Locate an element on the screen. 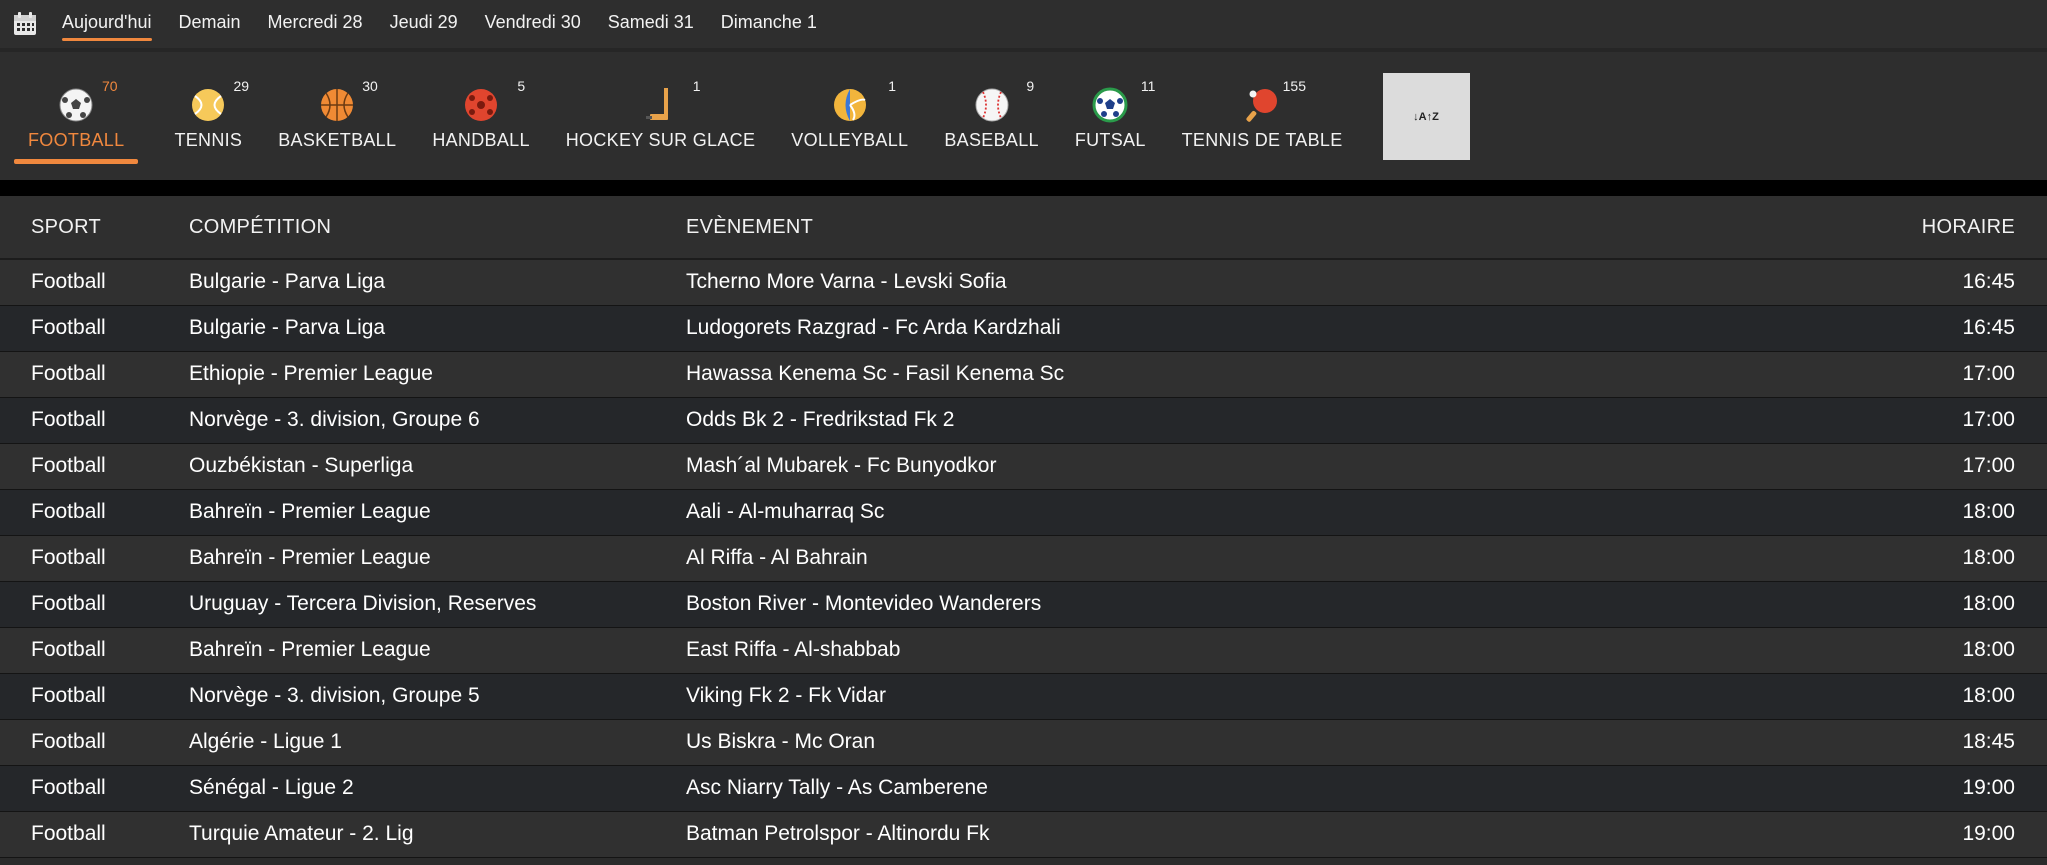 Image resolution: width=2047 pixels, height=865 pixels. tennis-ball-icon is located at coordinates (208, 105).